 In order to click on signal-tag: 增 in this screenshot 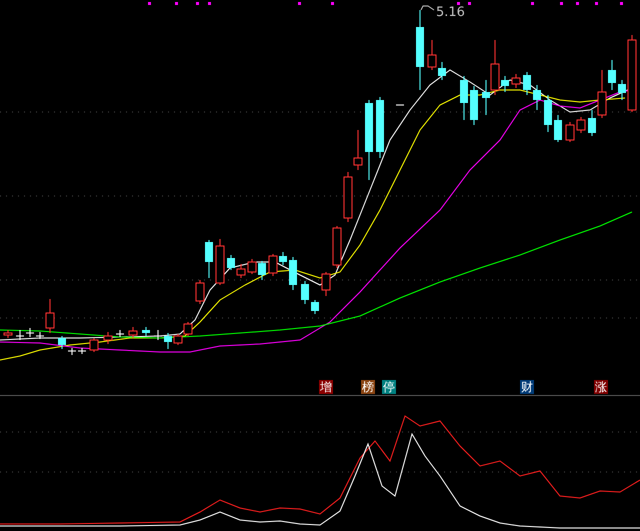, I will do `click(326, 387)`.